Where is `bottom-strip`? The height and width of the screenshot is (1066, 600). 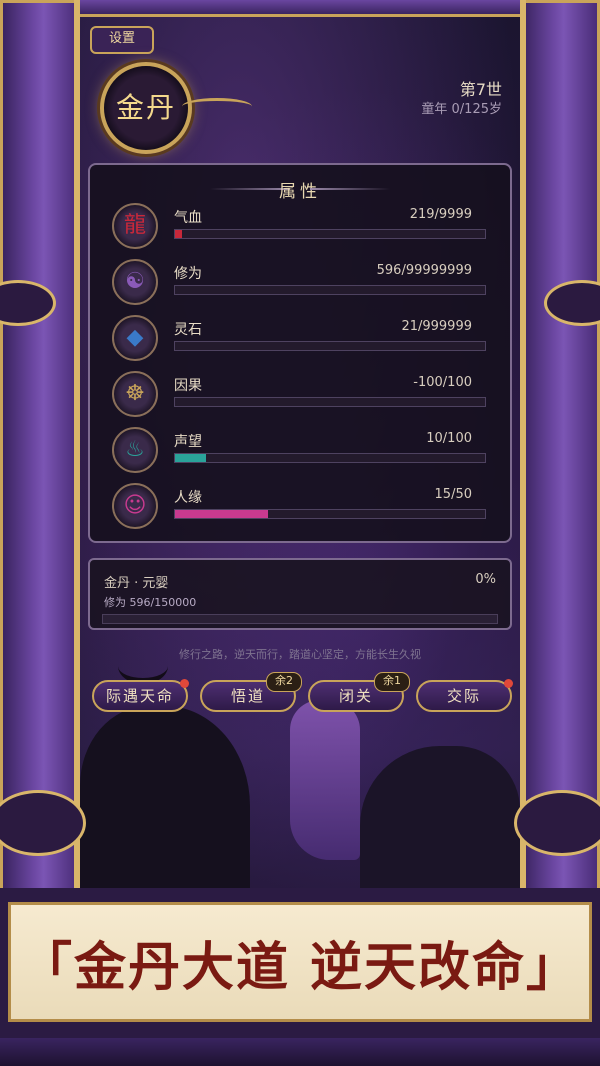
bottom-strip is located at coordinates (300, 1052).